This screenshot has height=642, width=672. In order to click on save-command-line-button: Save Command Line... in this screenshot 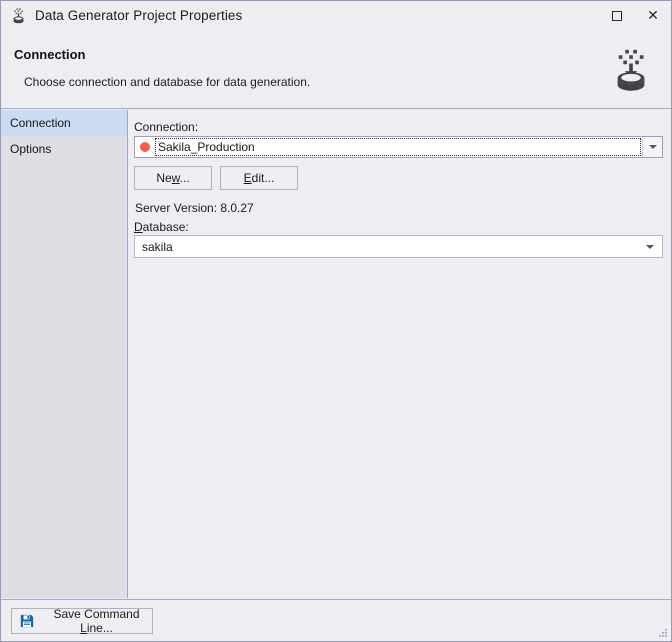, I will do `click(82, 621)`.